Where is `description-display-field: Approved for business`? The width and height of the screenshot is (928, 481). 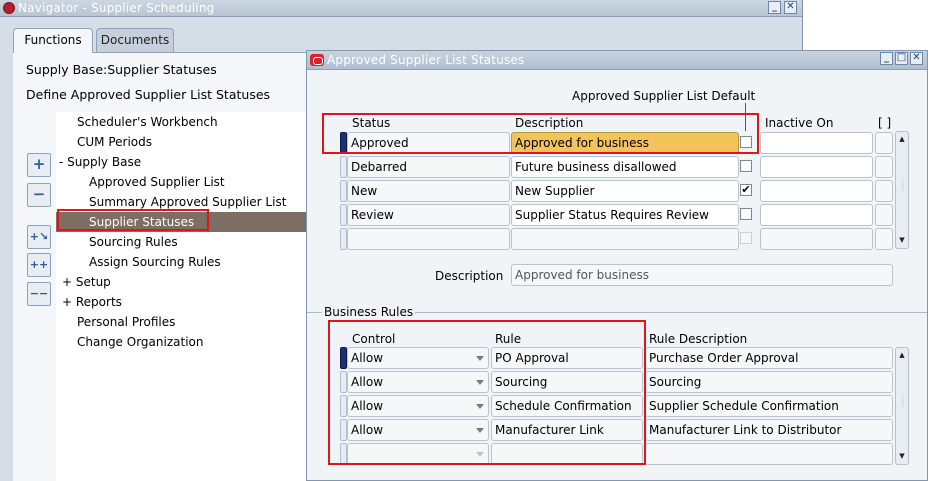 description-display-field: Approved for business is located at coordinates (702, 275).